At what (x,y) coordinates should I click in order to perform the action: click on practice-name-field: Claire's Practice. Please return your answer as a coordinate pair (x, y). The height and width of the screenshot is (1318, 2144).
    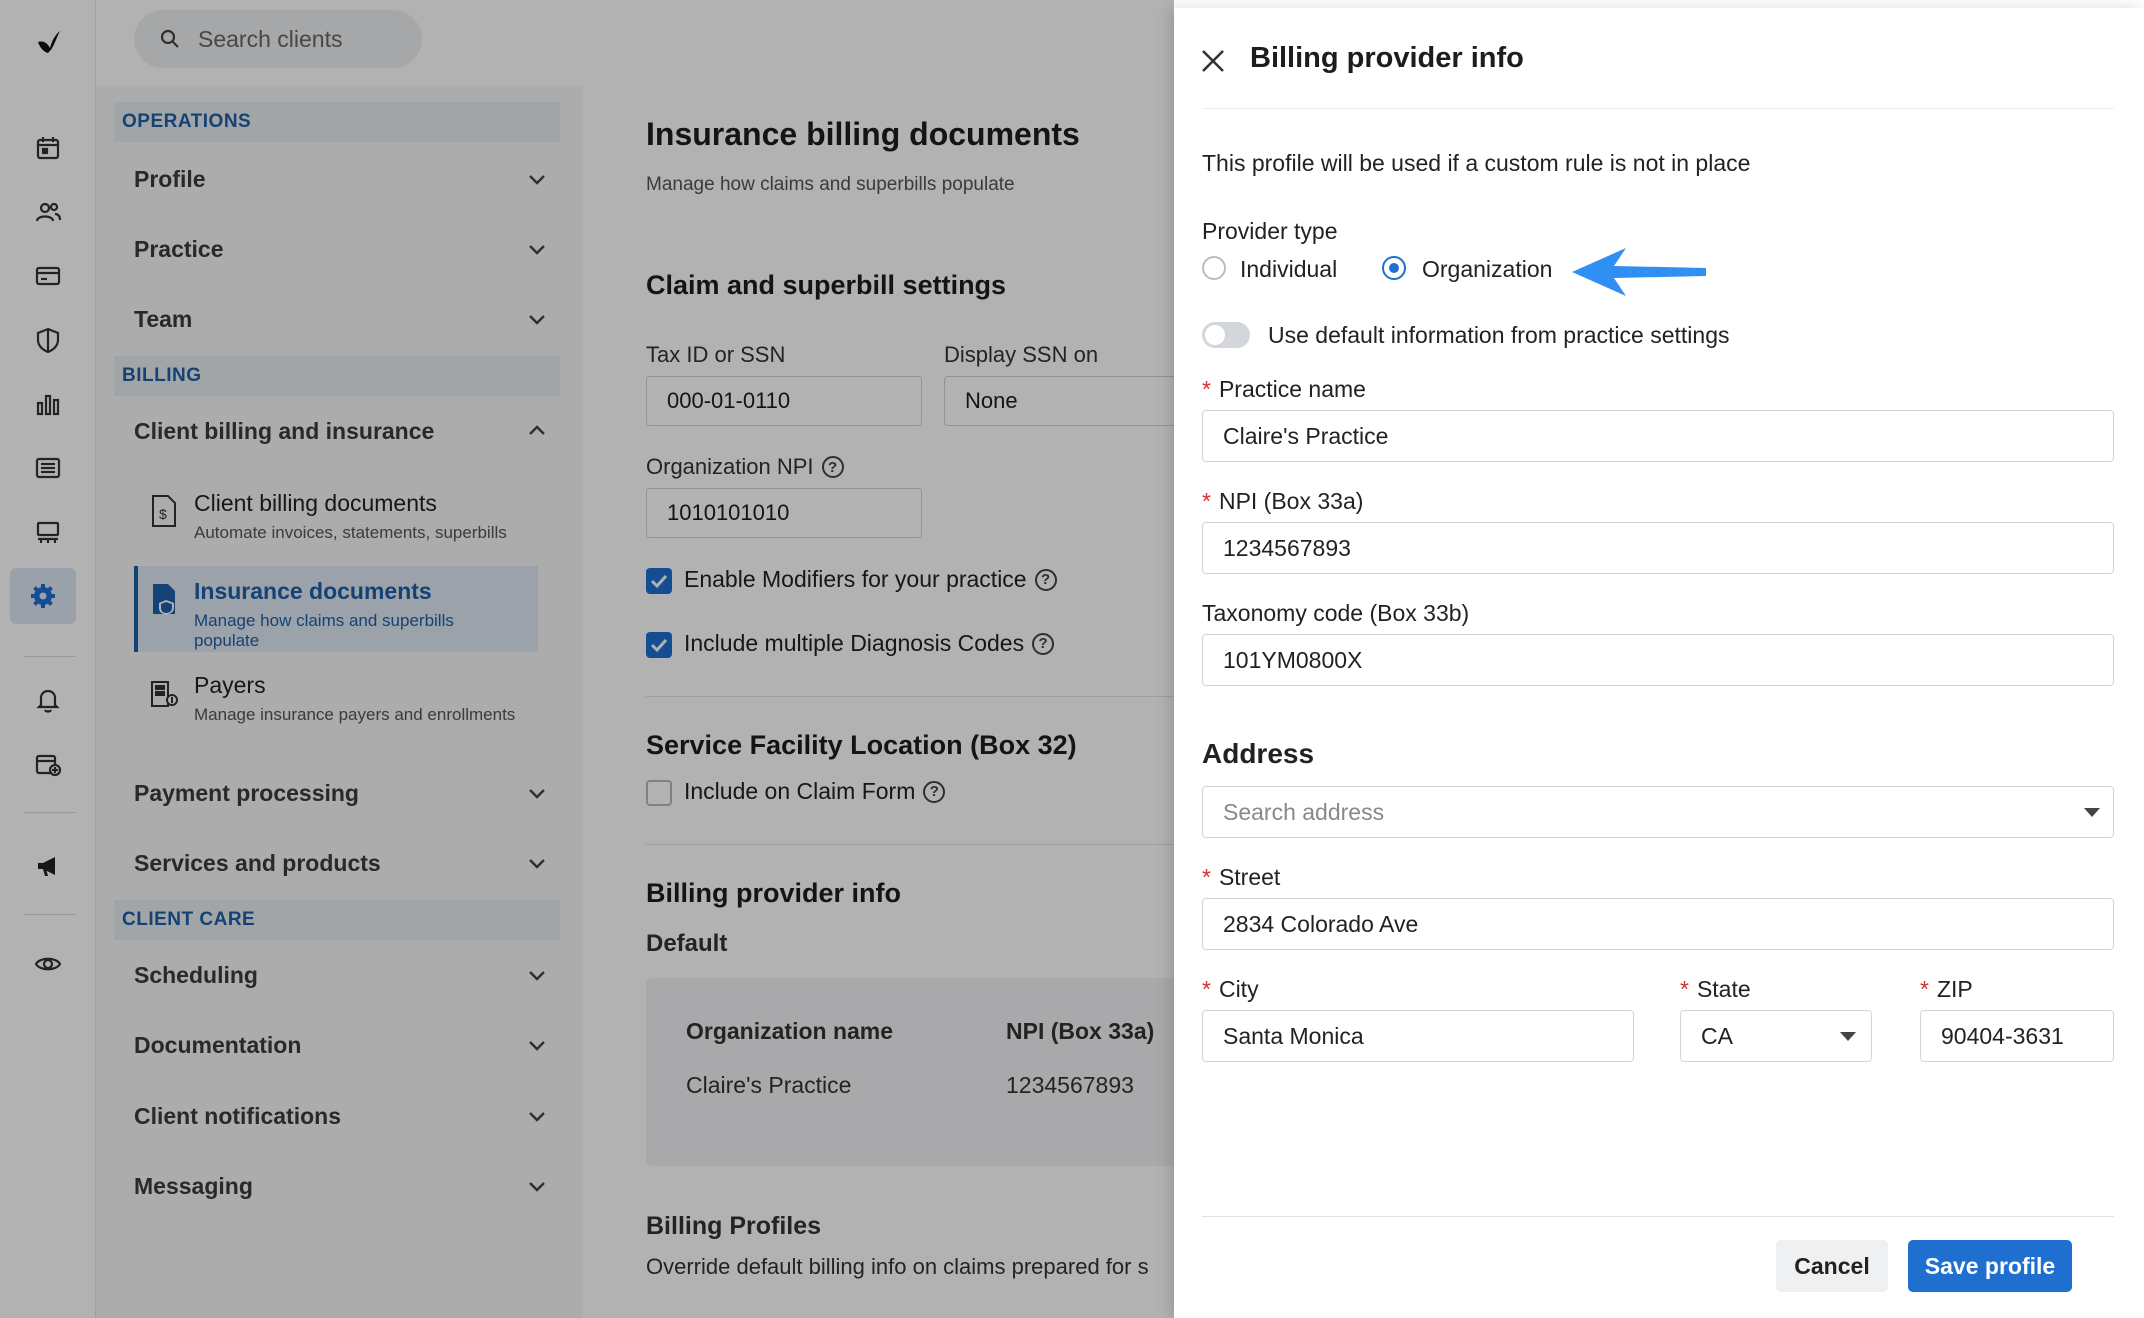
    Looking at the image, I should click on (1658, 436).